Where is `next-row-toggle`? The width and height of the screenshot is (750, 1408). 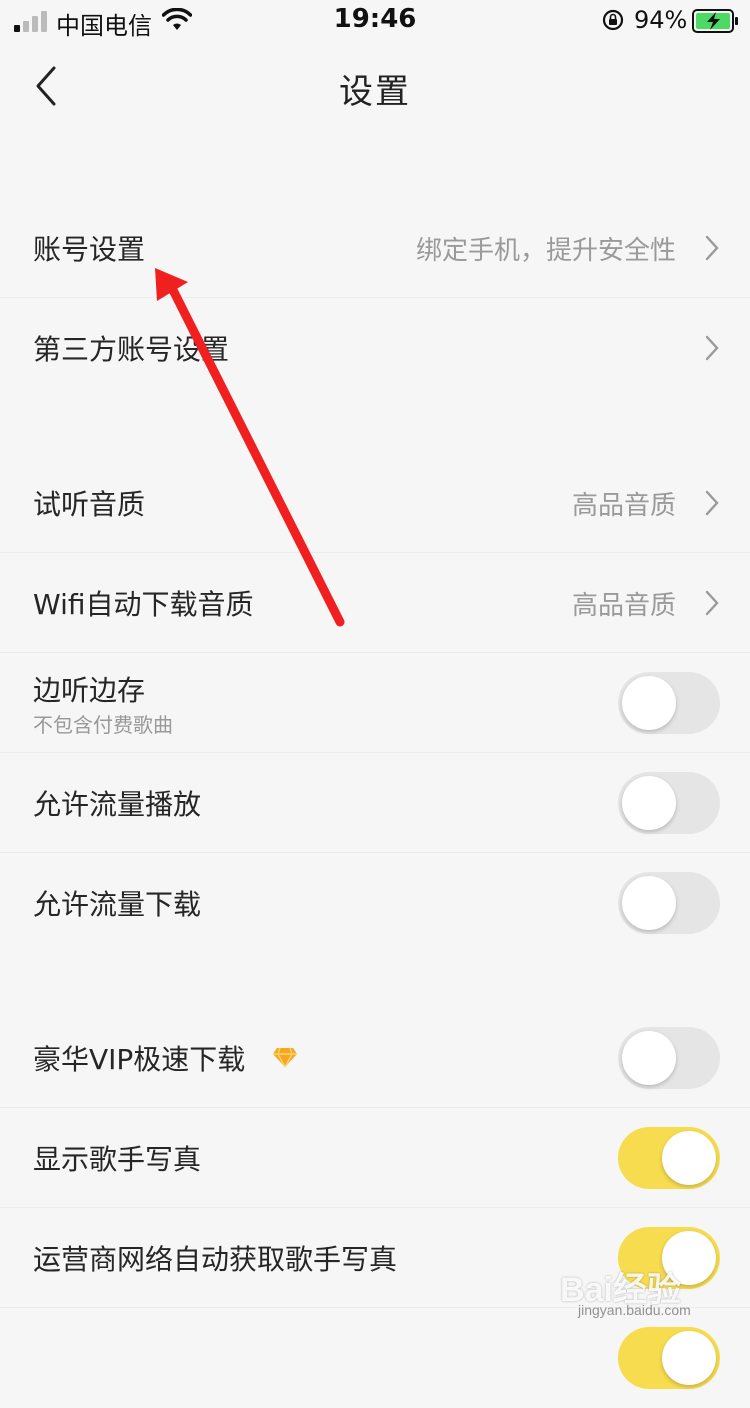
next-row-toggle is located at coordinates (669, 1358).